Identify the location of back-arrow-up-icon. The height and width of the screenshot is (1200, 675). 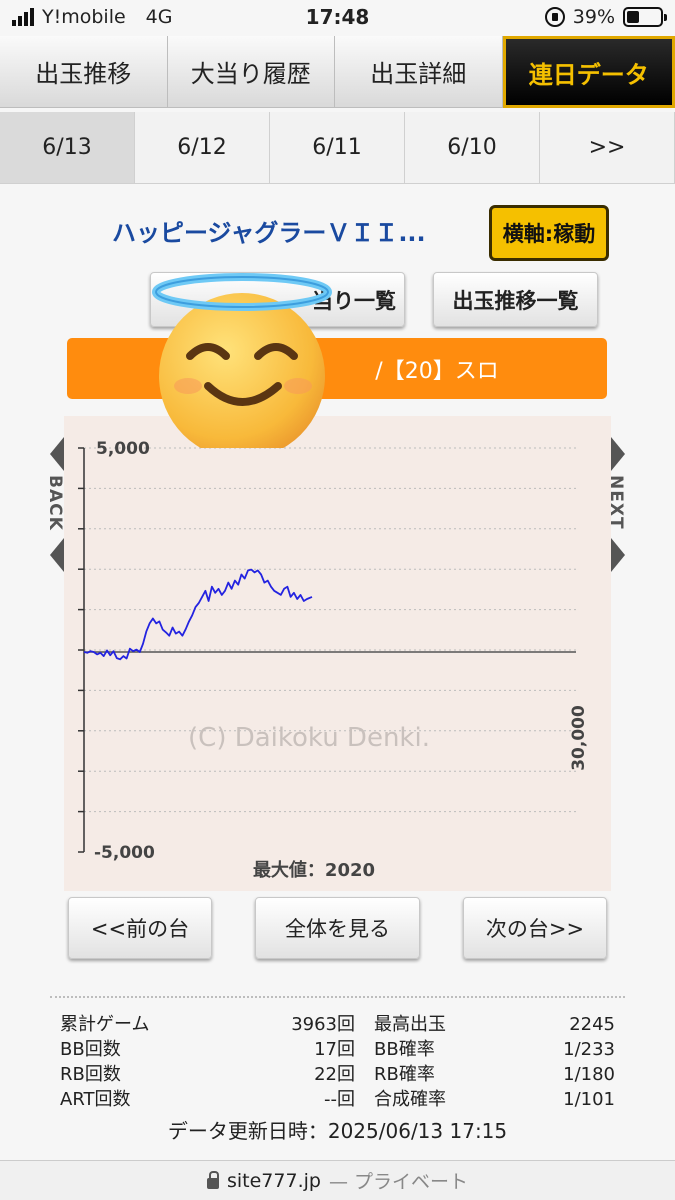
(57, 454).